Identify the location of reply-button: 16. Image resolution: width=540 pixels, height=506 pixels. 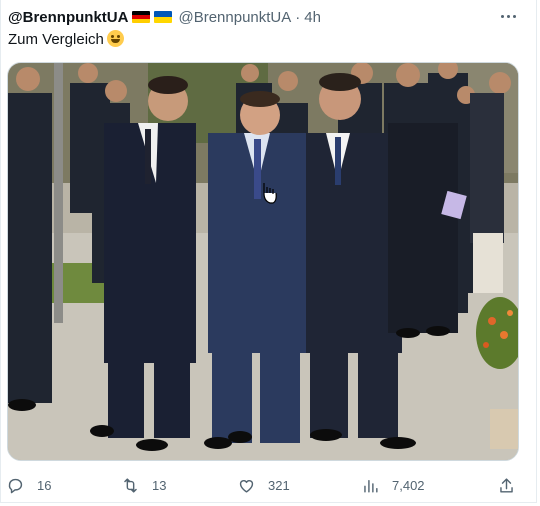
(28, 485).